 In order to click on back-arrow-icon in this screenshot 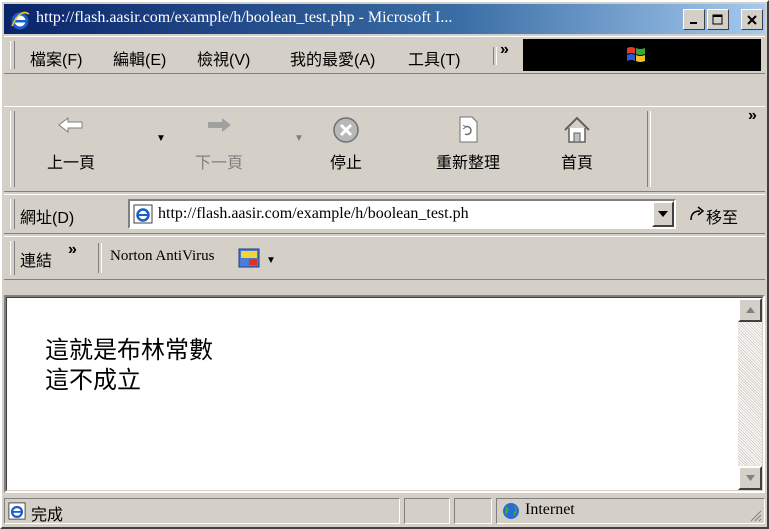, I will do `click(70, 125)`.